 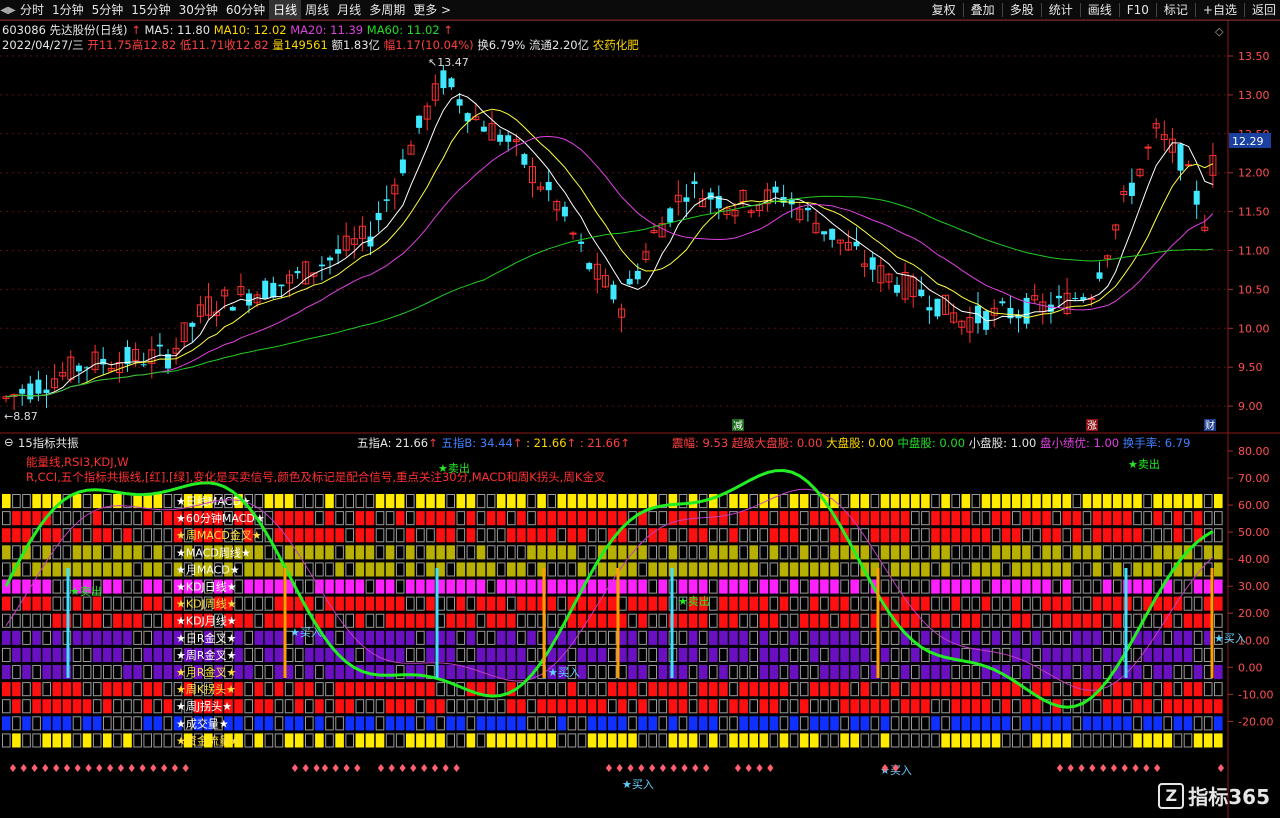 What do you see at coordinates (245, 10) in the screenshot?
I see `period-tab: 60分钟` at bounding box center [245, 10].